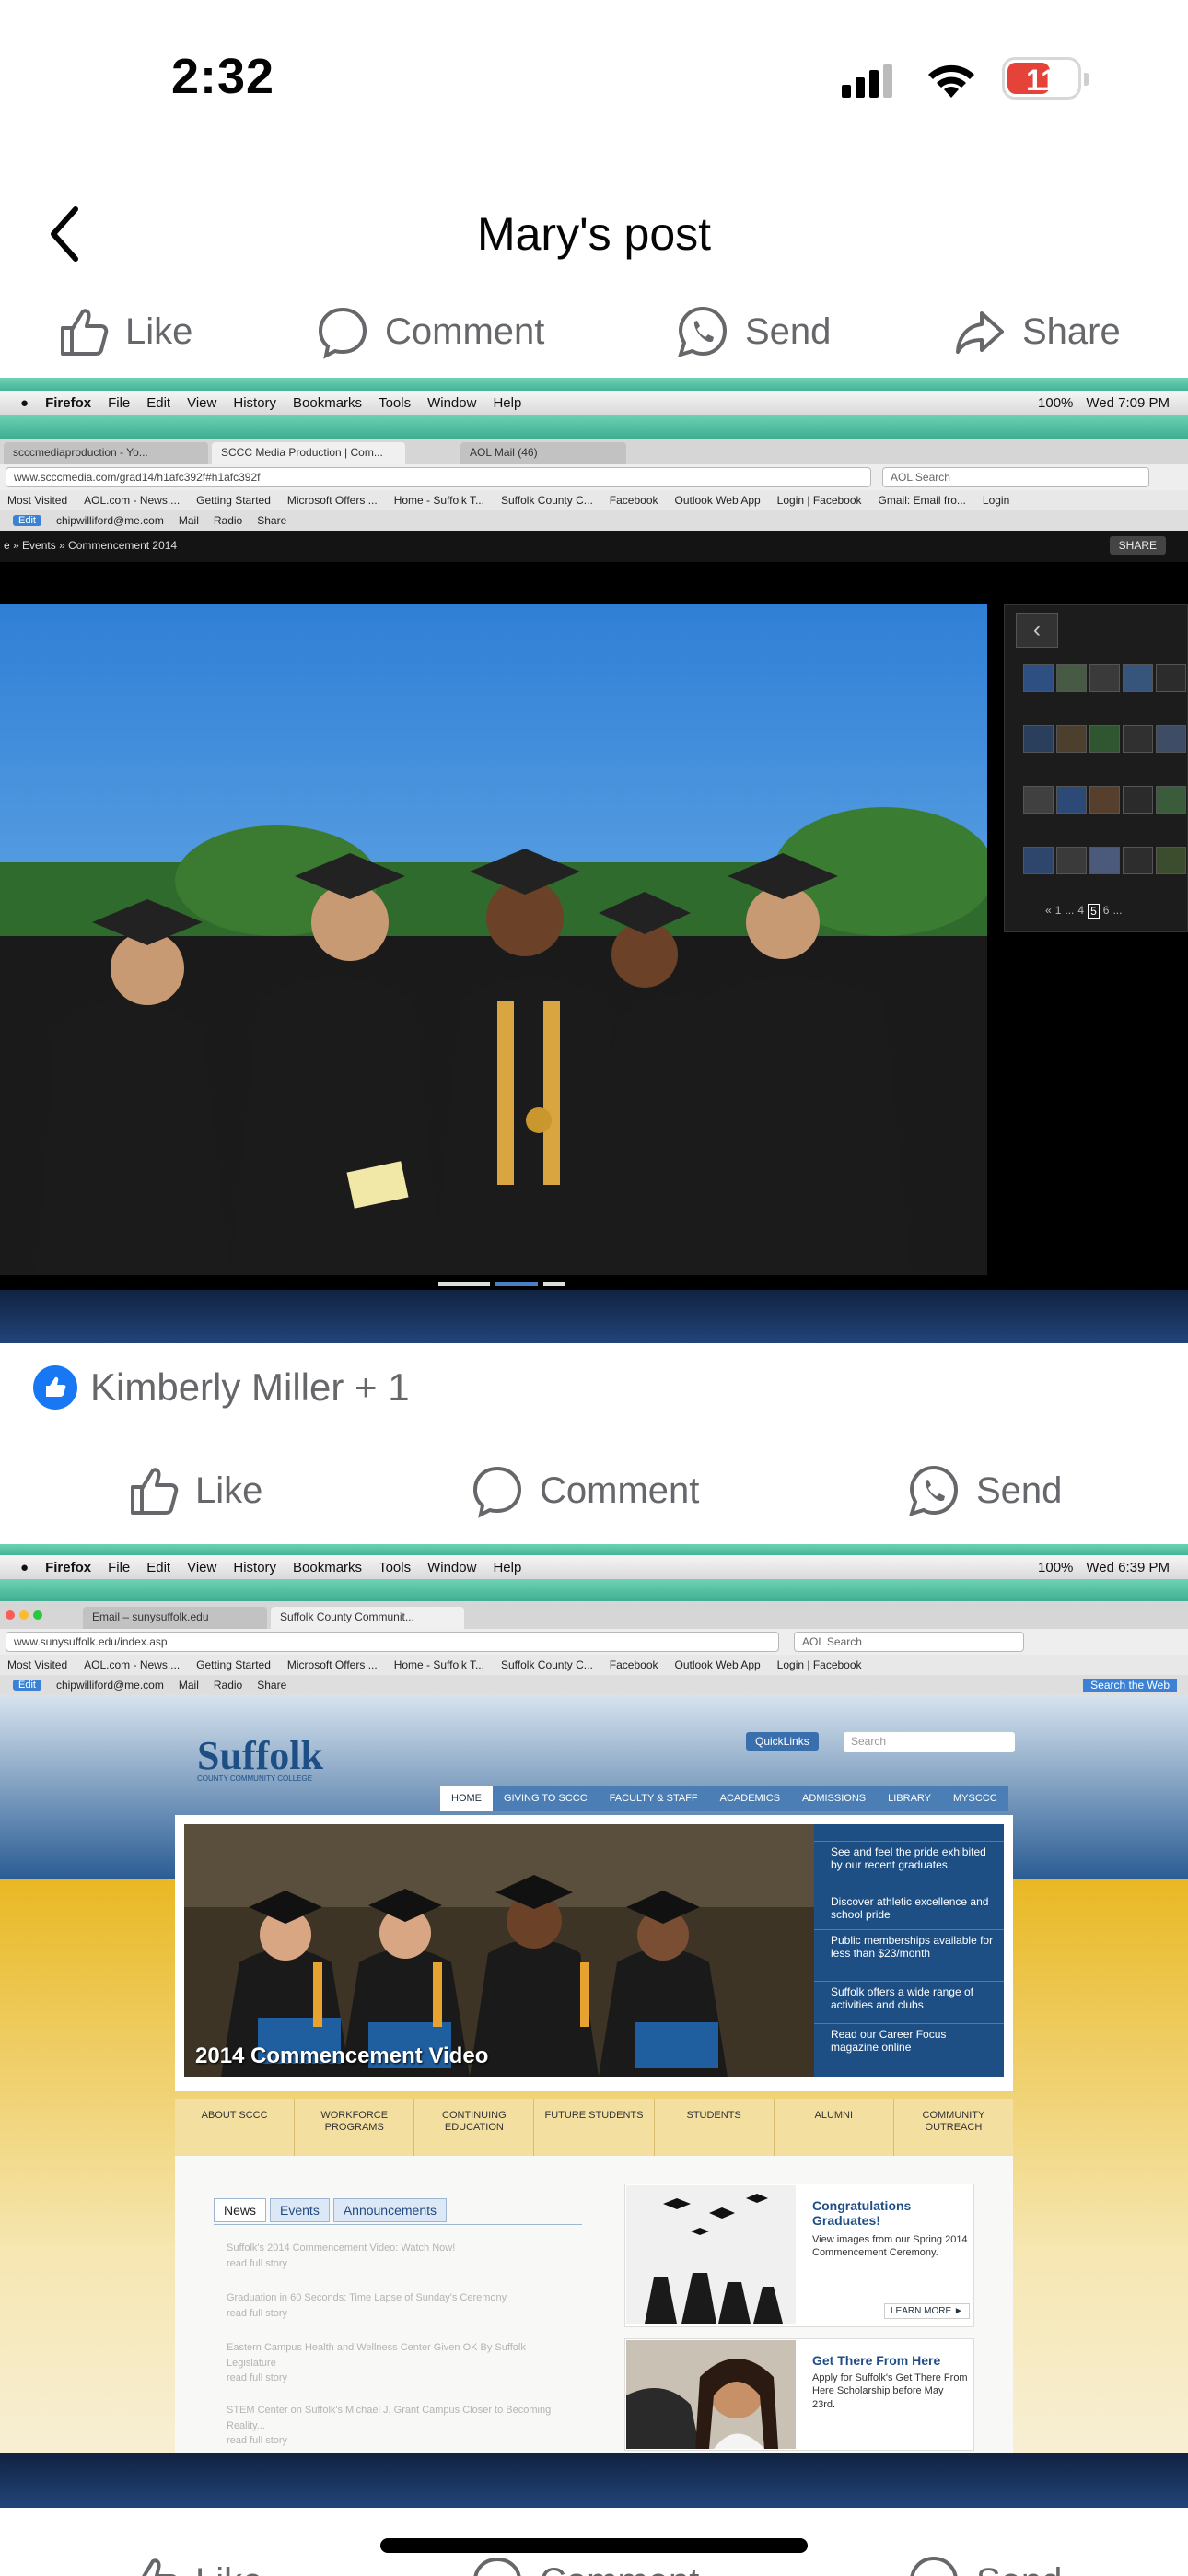 This screenshot has width=1188, height=2576. I want to click on aol-search-web: Search the Web, so click(1130, 1685).